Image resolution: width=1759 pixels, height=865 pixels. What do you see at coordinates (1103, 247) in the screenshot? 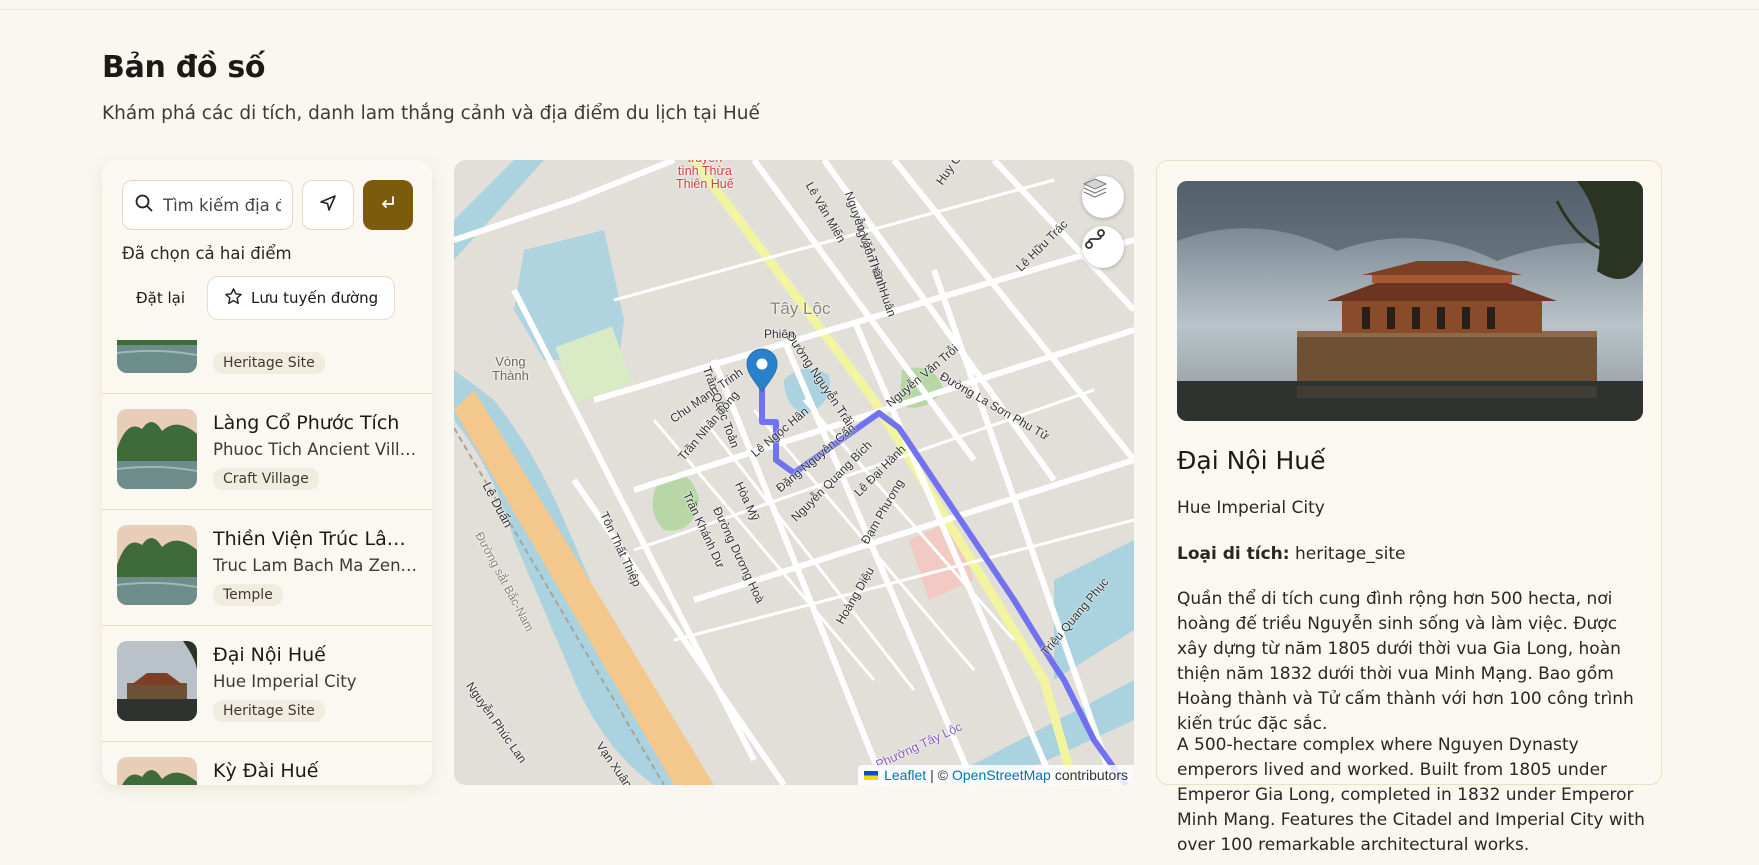
I see `route-toggle-control` at bounding box center [1103, 247].